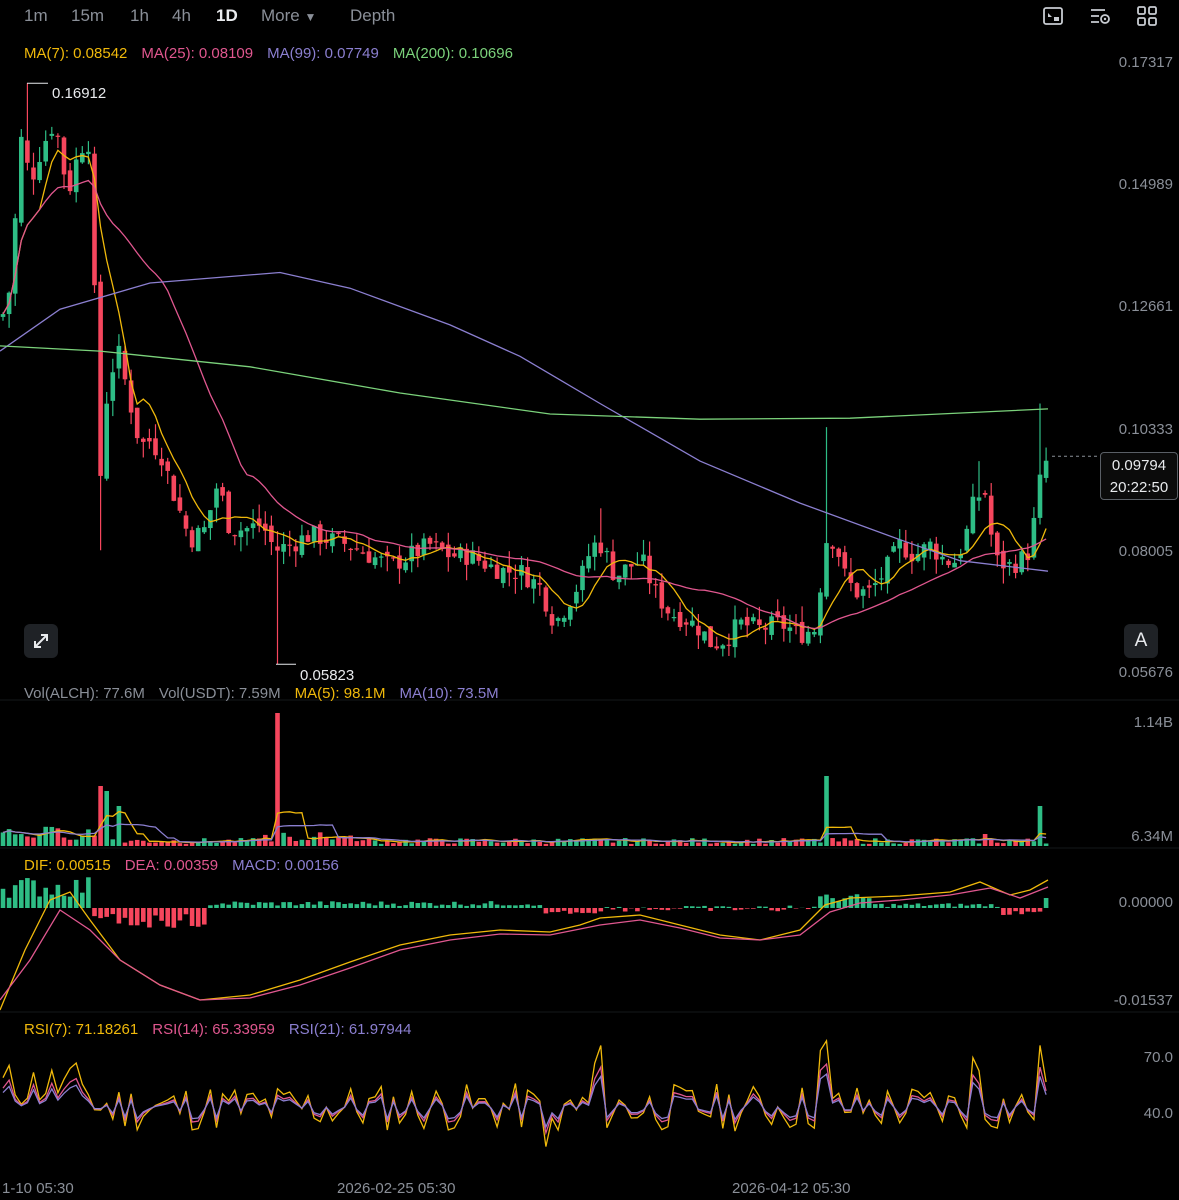  What do you see at coordinates (84, 693) in the screenshot?
I see `vol-legend-item-0: Vol(ALCH): 77.6M` at bounding box center [84, 693].